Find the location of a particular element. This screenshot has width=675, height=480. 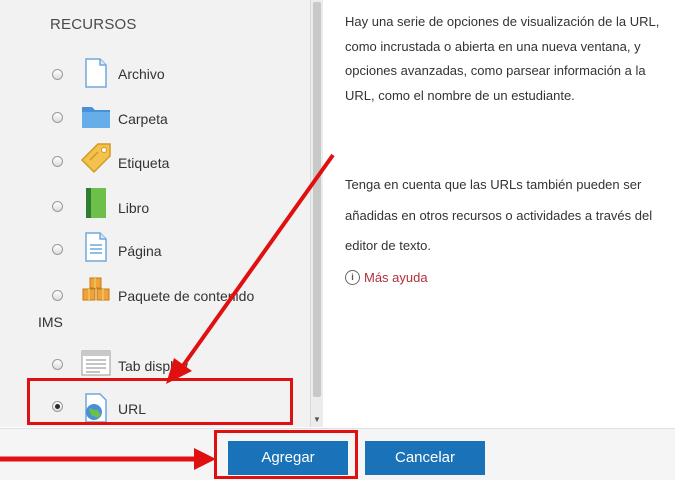

diagonal-arrow-line is located at coordinates (256, 262).